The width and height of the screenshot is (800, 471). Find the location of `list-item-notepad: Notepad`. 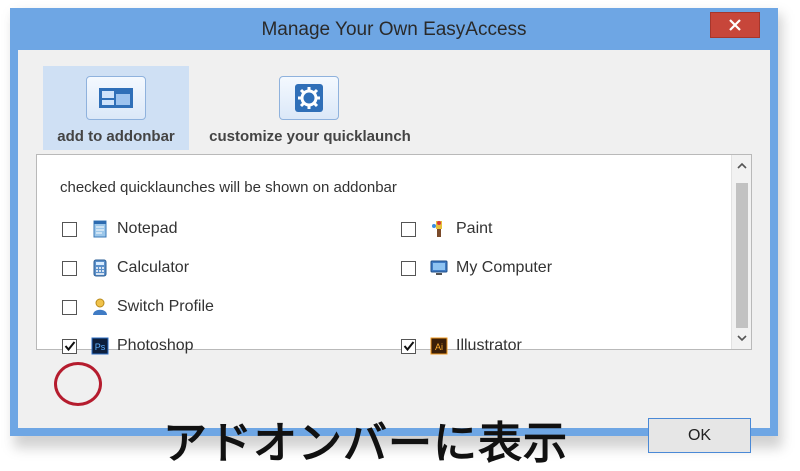

list-item-notepad: Notepad is located at coordinates (120, 229).